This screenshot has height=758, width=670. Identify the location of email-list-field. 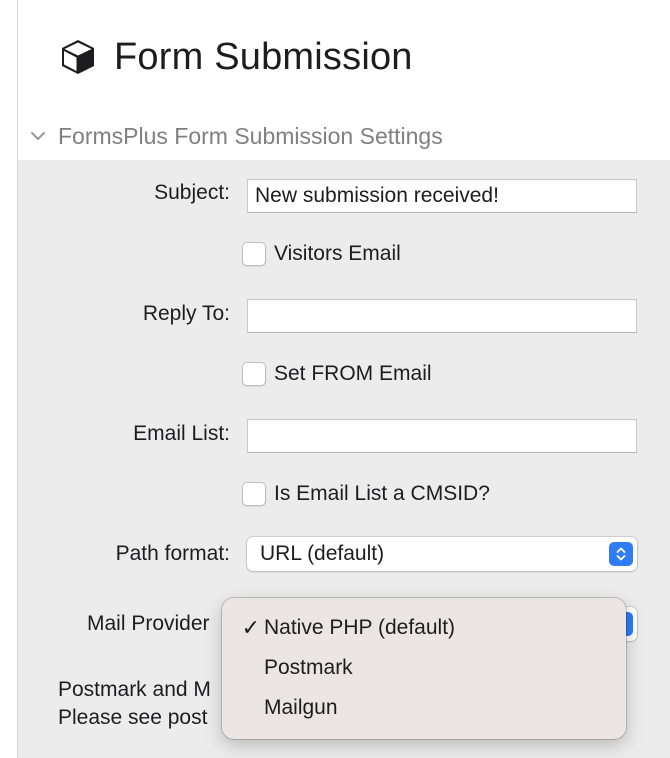
(442, 436).